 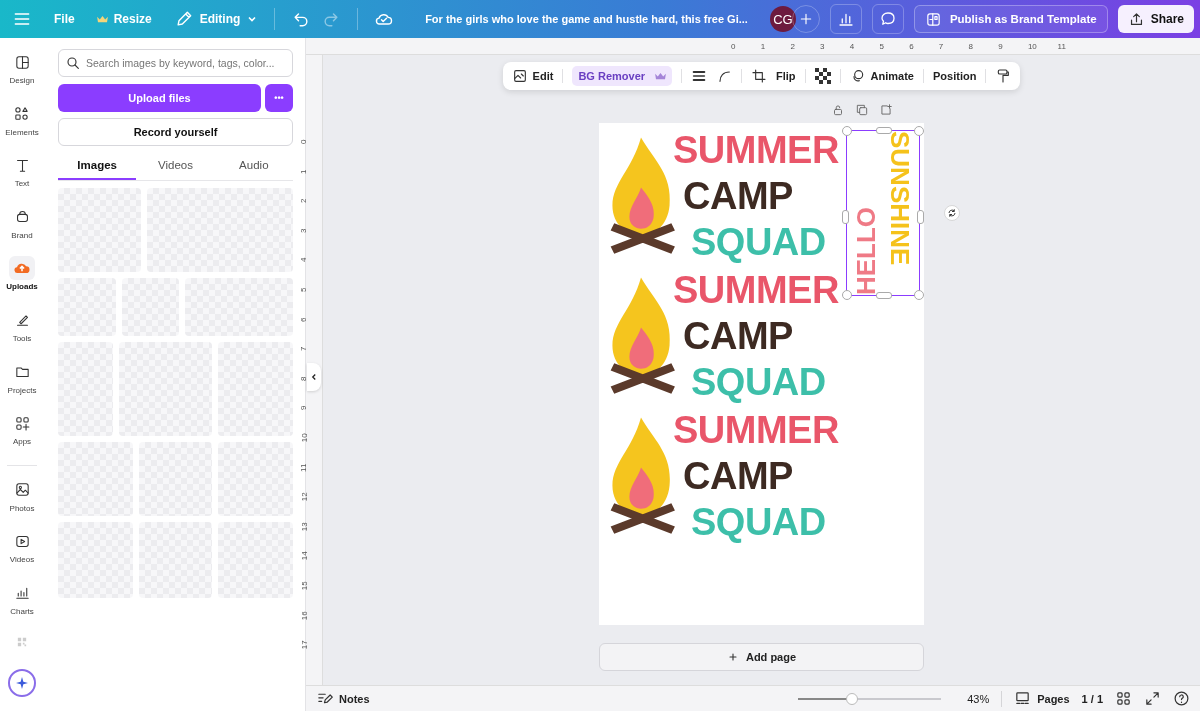 I want to click on qr-code-icon, so click(x=22, y=641).